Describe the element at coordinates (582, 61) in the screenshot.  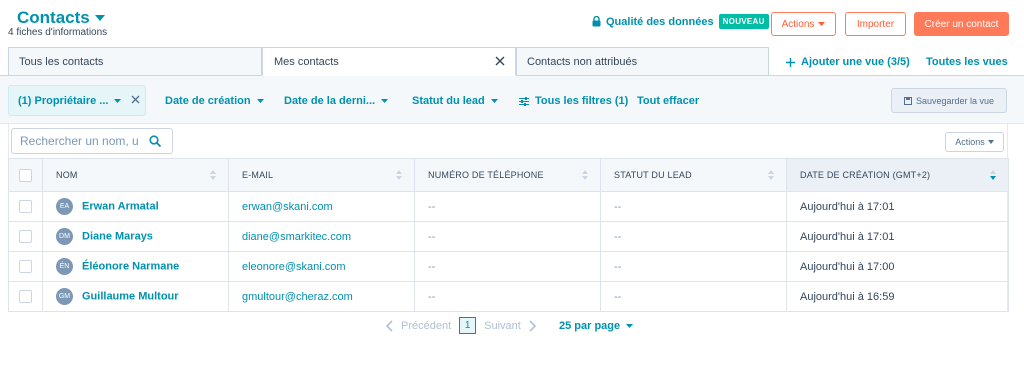
I see `tab-label: Contacts non attribués` at that location.